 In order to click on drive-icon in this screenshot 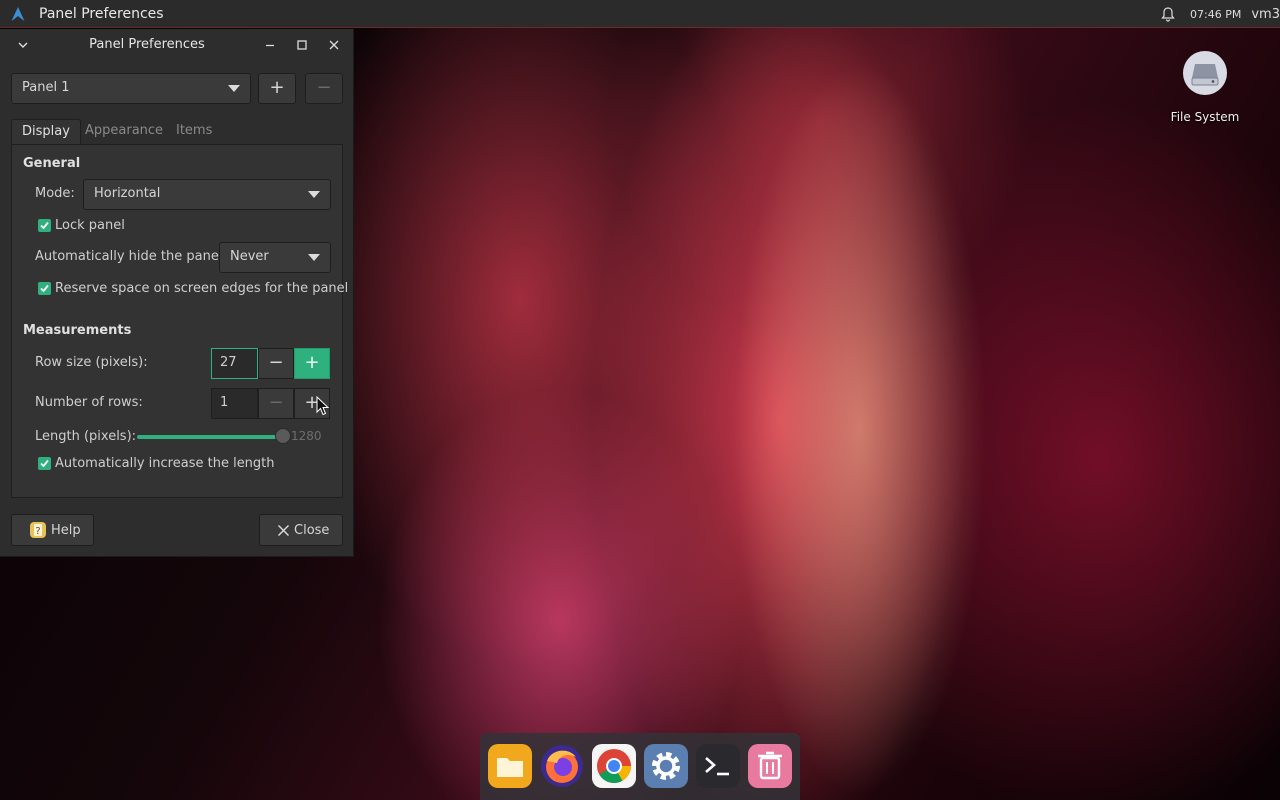, I will do `click(1205, 73)`.